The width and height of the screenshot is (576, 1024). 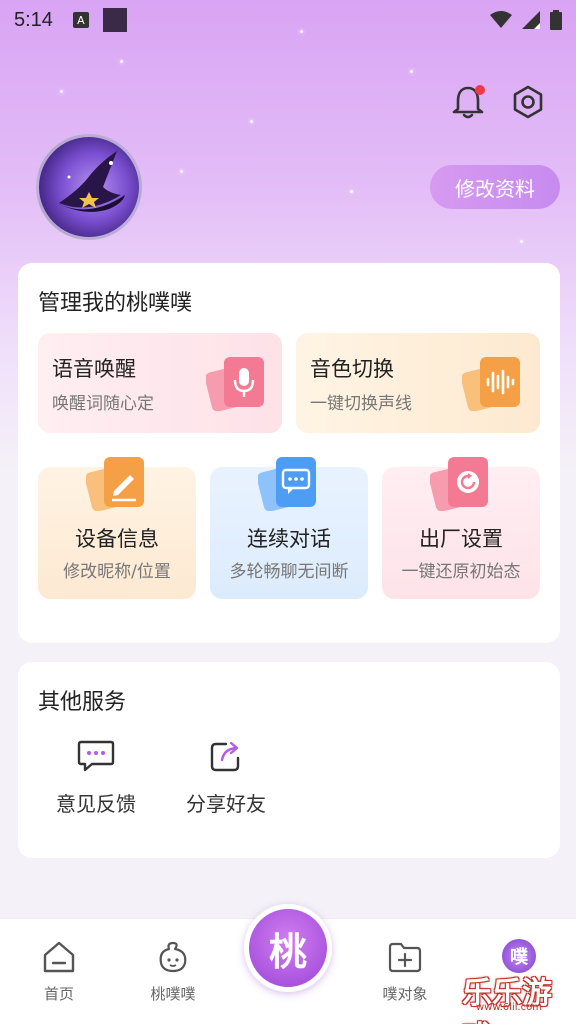 What do you see at coordinates (405, 994) in the screenshot?
I see `tab-label: 噗对象` at bounding box center [405, 994].